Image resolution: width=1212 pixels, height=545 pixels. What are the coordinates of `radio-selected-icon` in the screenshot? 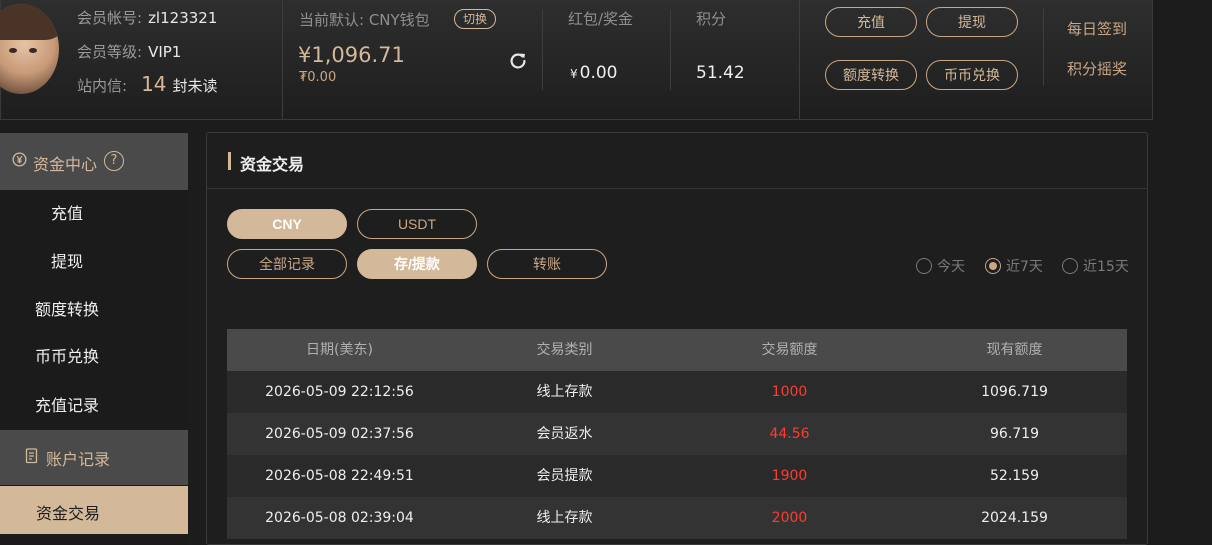 It's located at (993, 266).